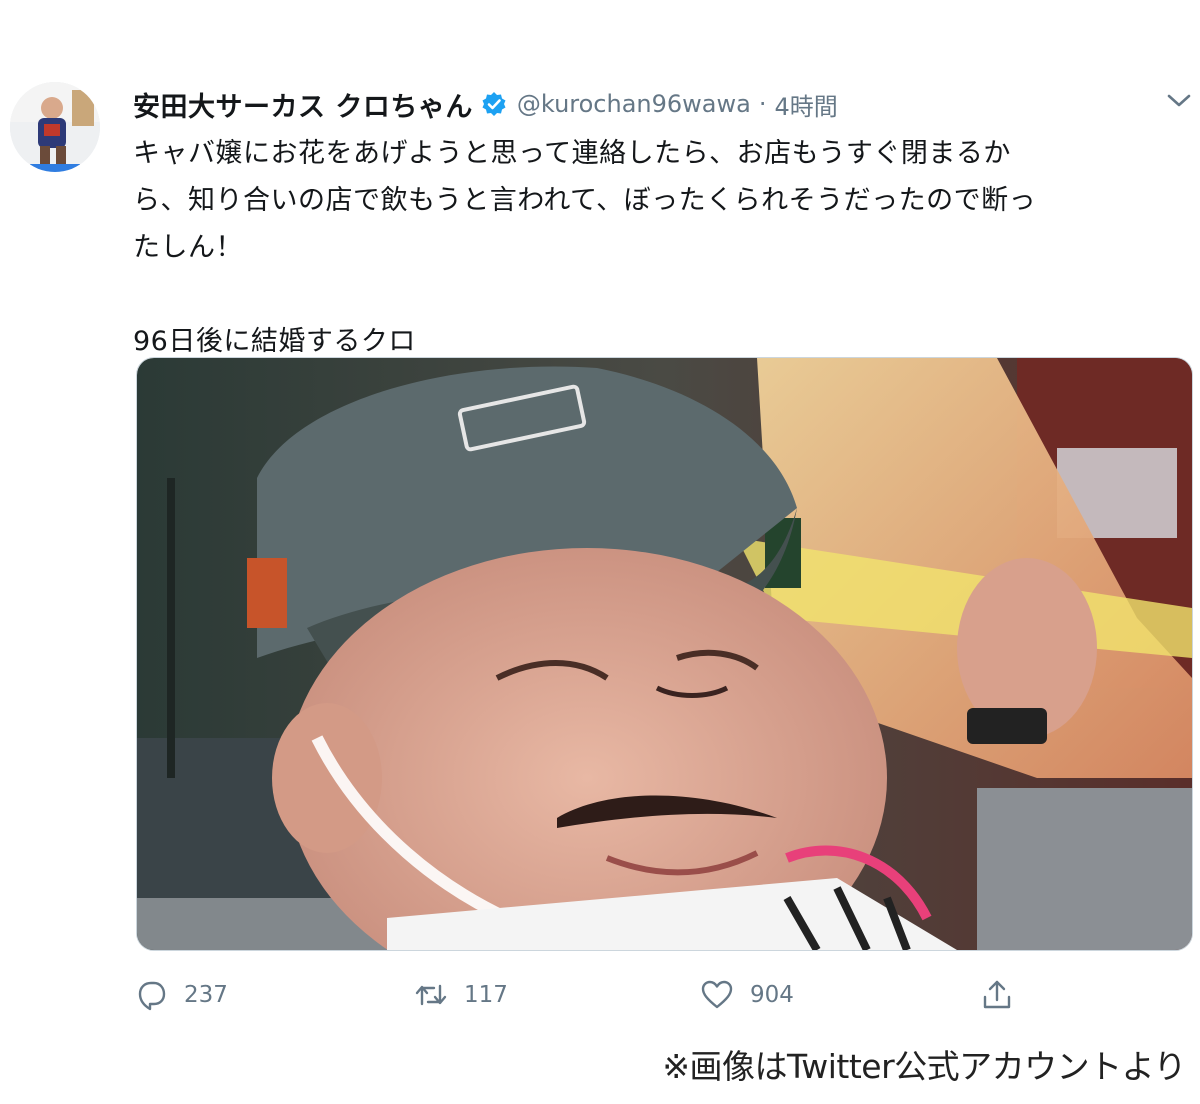 This screenshot has width=1200, height=1104. I want to click on tweet-header: 安田大サーカス クロちゃん @kurochan96wawa · 4時間, so click(485, 104).